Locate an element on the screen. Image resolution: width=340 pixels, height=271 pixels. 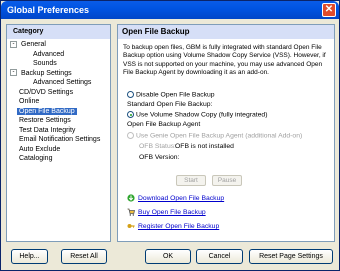
tree-item-online: Online is located at coordinates (58, 102).